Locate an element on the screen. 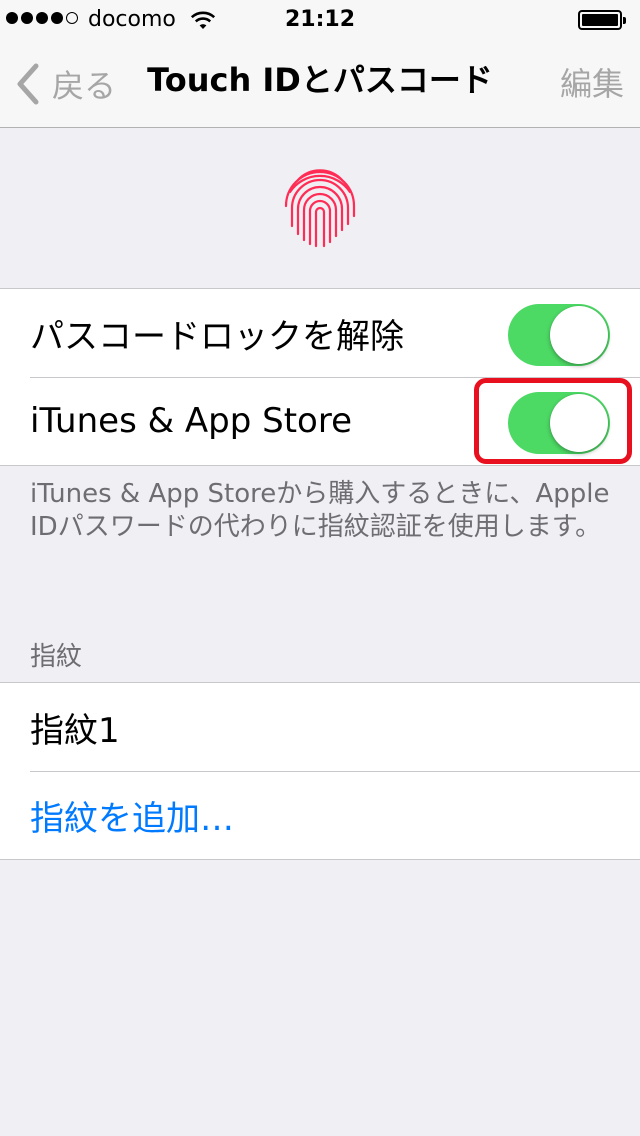 The width and height of the screenshot is (640, 1136). toggle-knob is located at coordinates (579, 335).